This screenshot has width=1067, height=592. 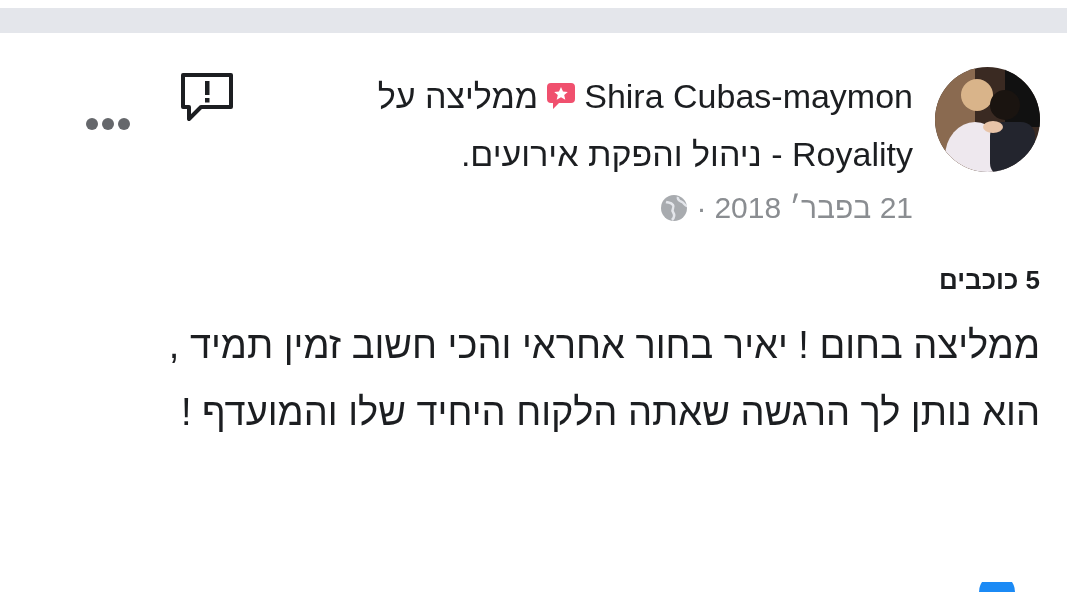 What do you see at coordinates (207, 97) in the screenshot?
I see `report-button` at bounding box center [207, 97].